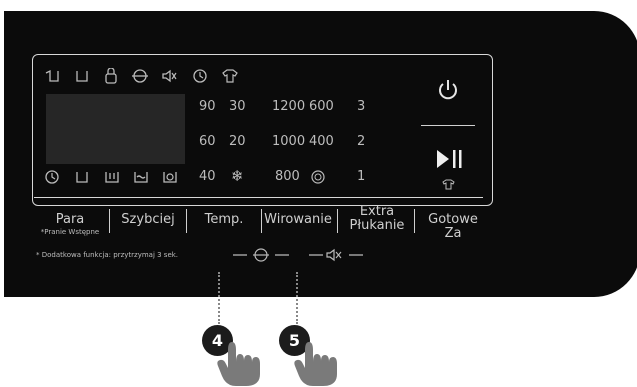 This screenshot has height=387, width=637. Describe the element at coordinates (52, 75) in the screenshot. I see `prewash-icon` at that location.